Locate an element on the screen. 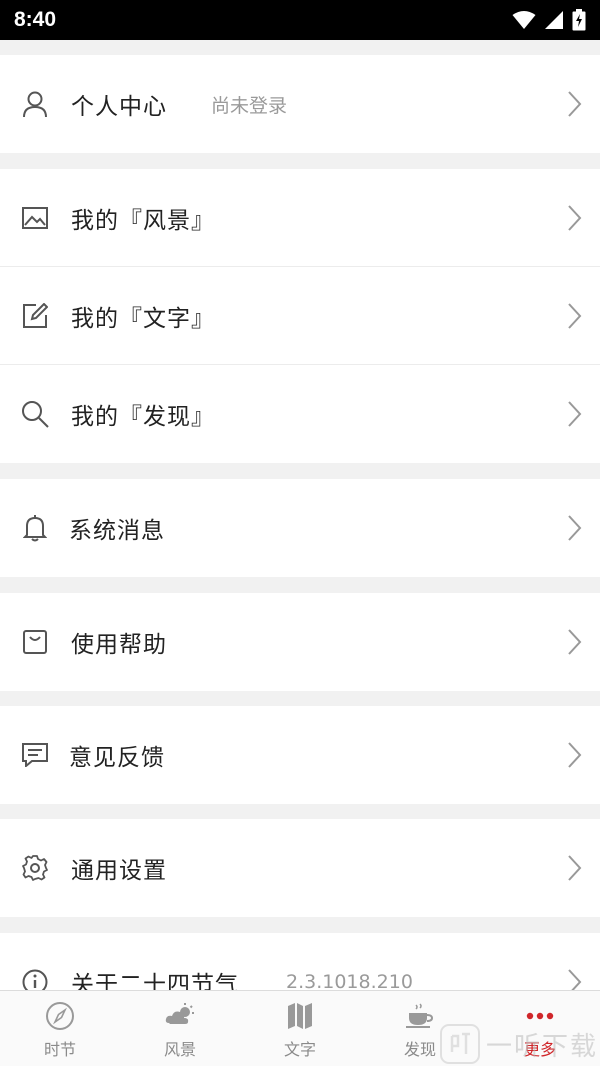 The image size is (600, 1066). help-box-icon is located at coordinates (35, 642).